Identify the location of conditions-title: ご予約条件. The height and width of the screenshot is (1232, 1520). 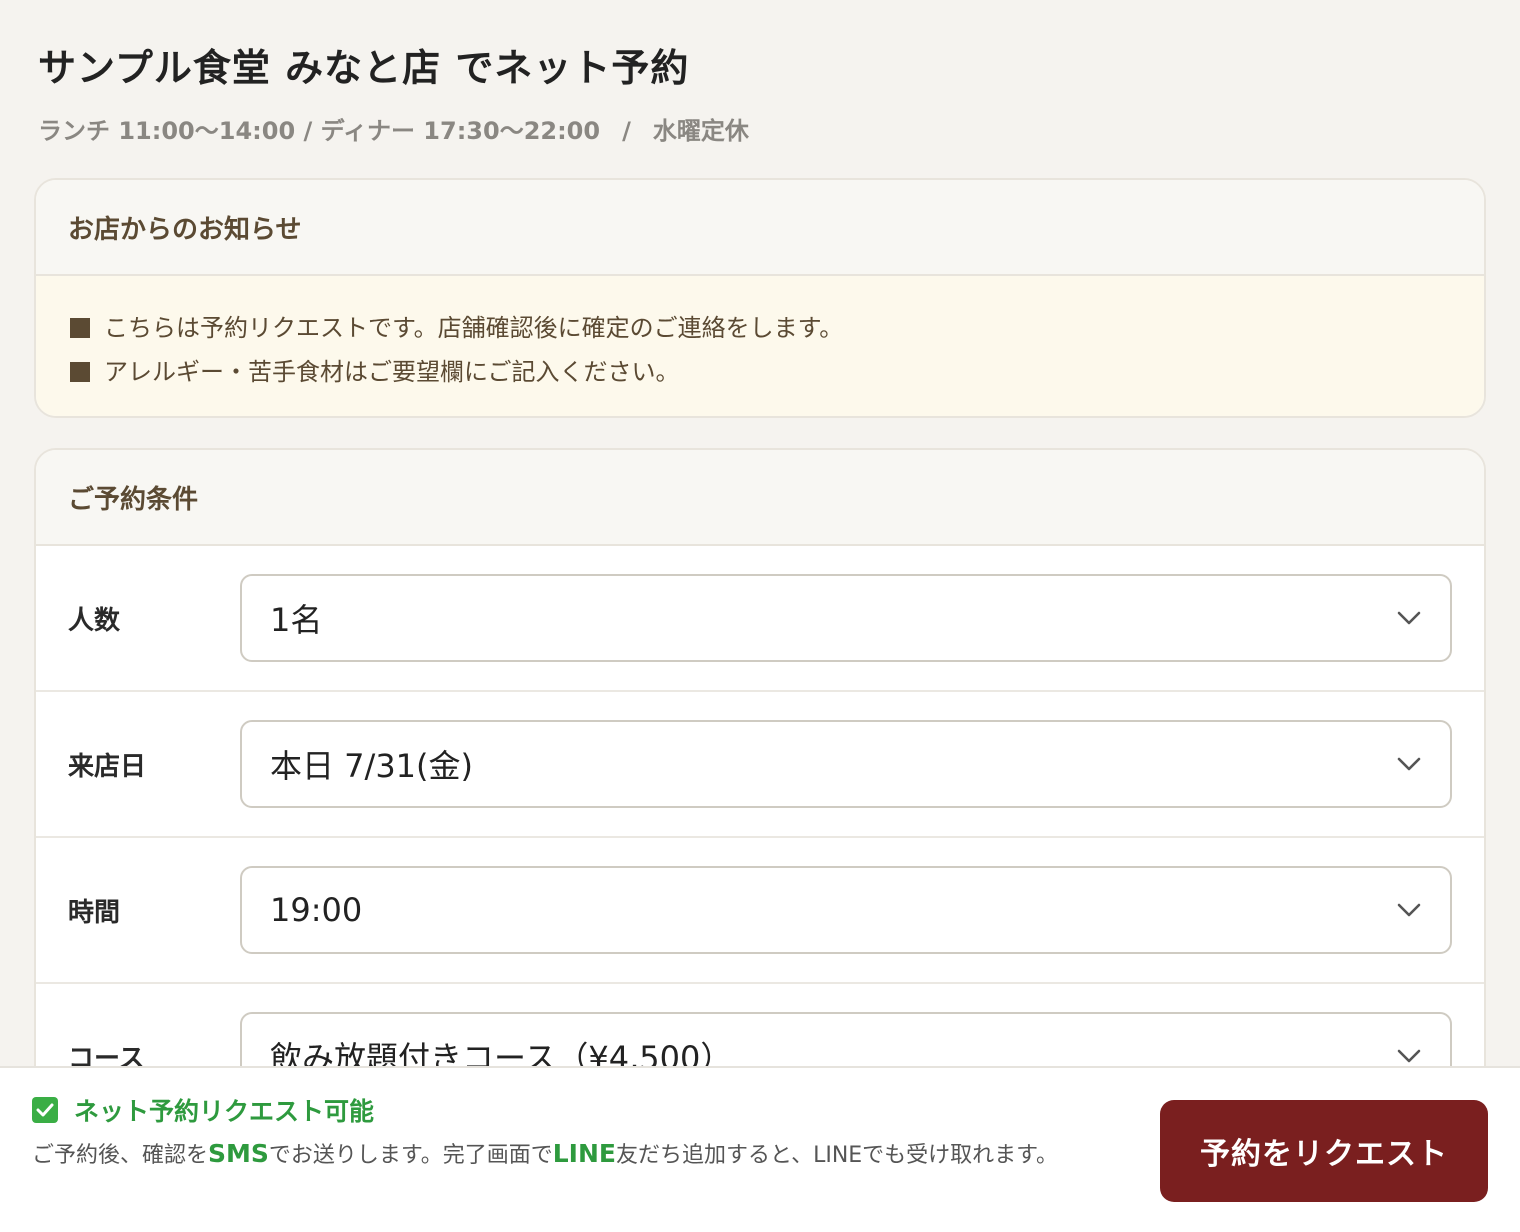
(760, 498).